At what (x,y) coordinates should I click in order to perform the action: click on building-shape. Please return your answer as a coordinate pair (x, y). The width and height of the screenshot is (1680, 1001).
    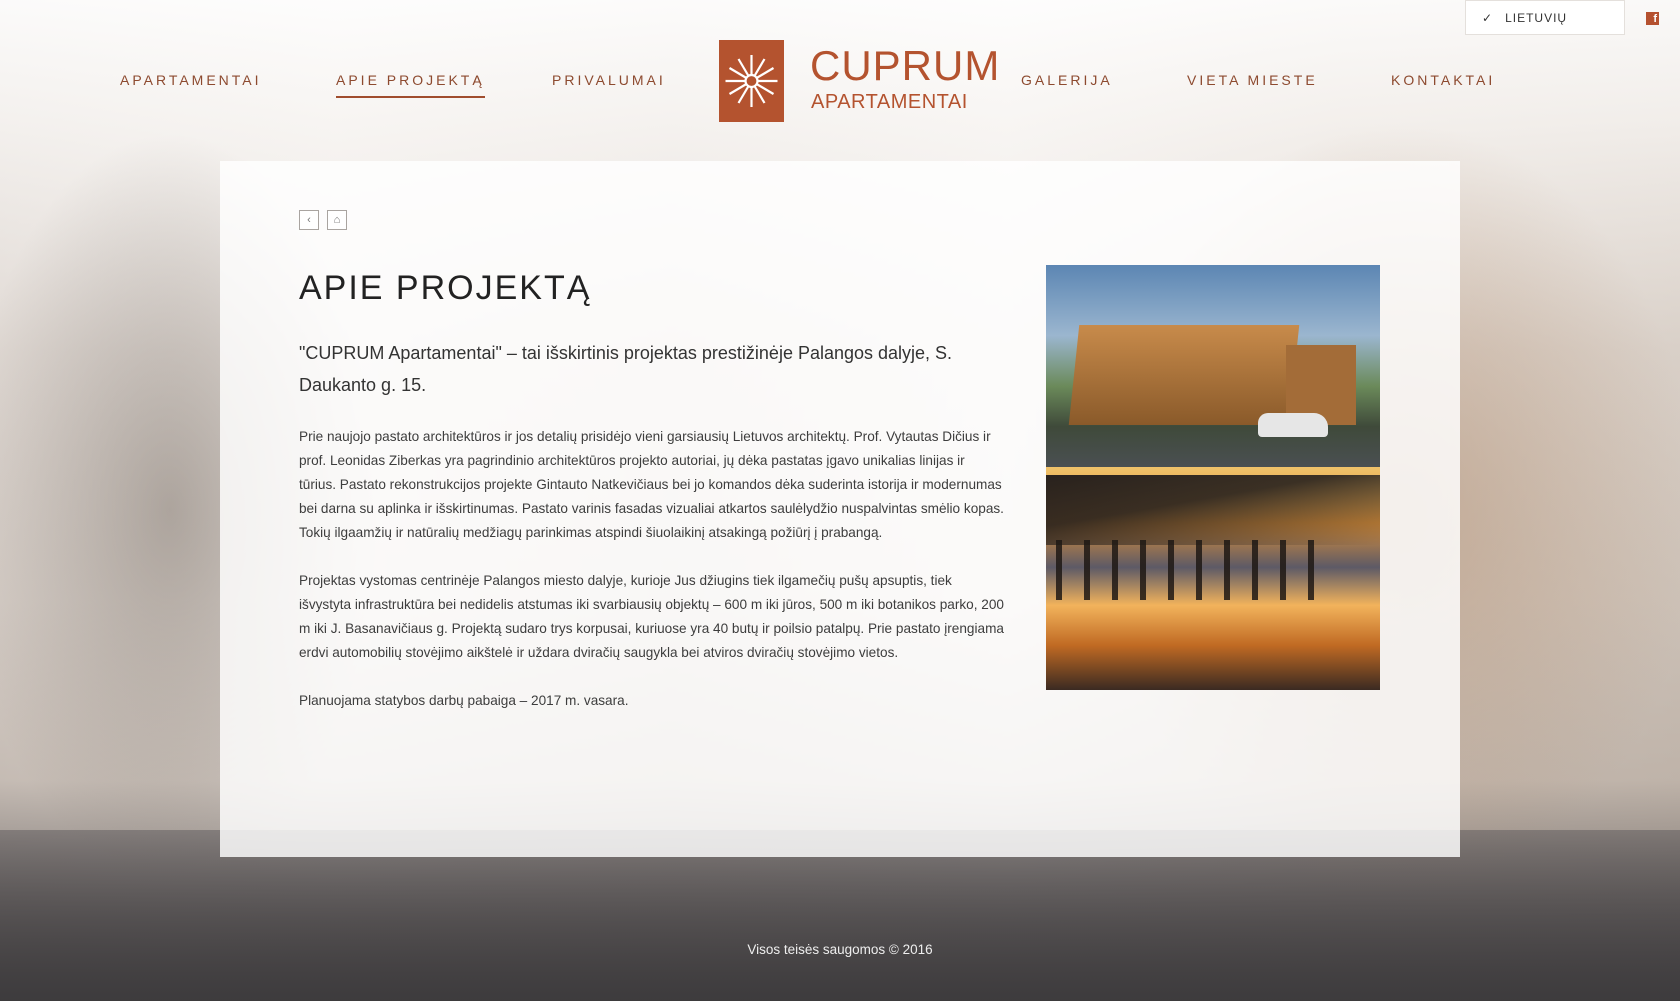
    Looking at the image, I should click on (1184, 375).